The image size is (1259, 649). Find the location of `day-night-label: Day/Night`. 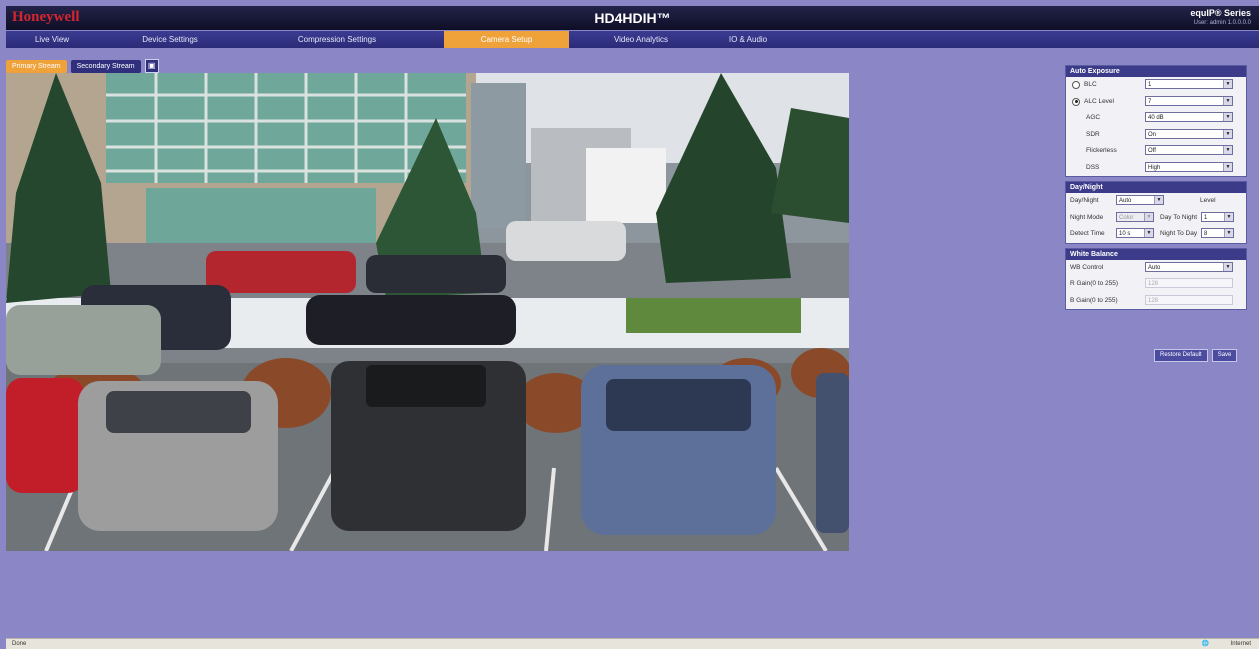

day-night-label: Day/Night is located at coordinates (1084, 200).